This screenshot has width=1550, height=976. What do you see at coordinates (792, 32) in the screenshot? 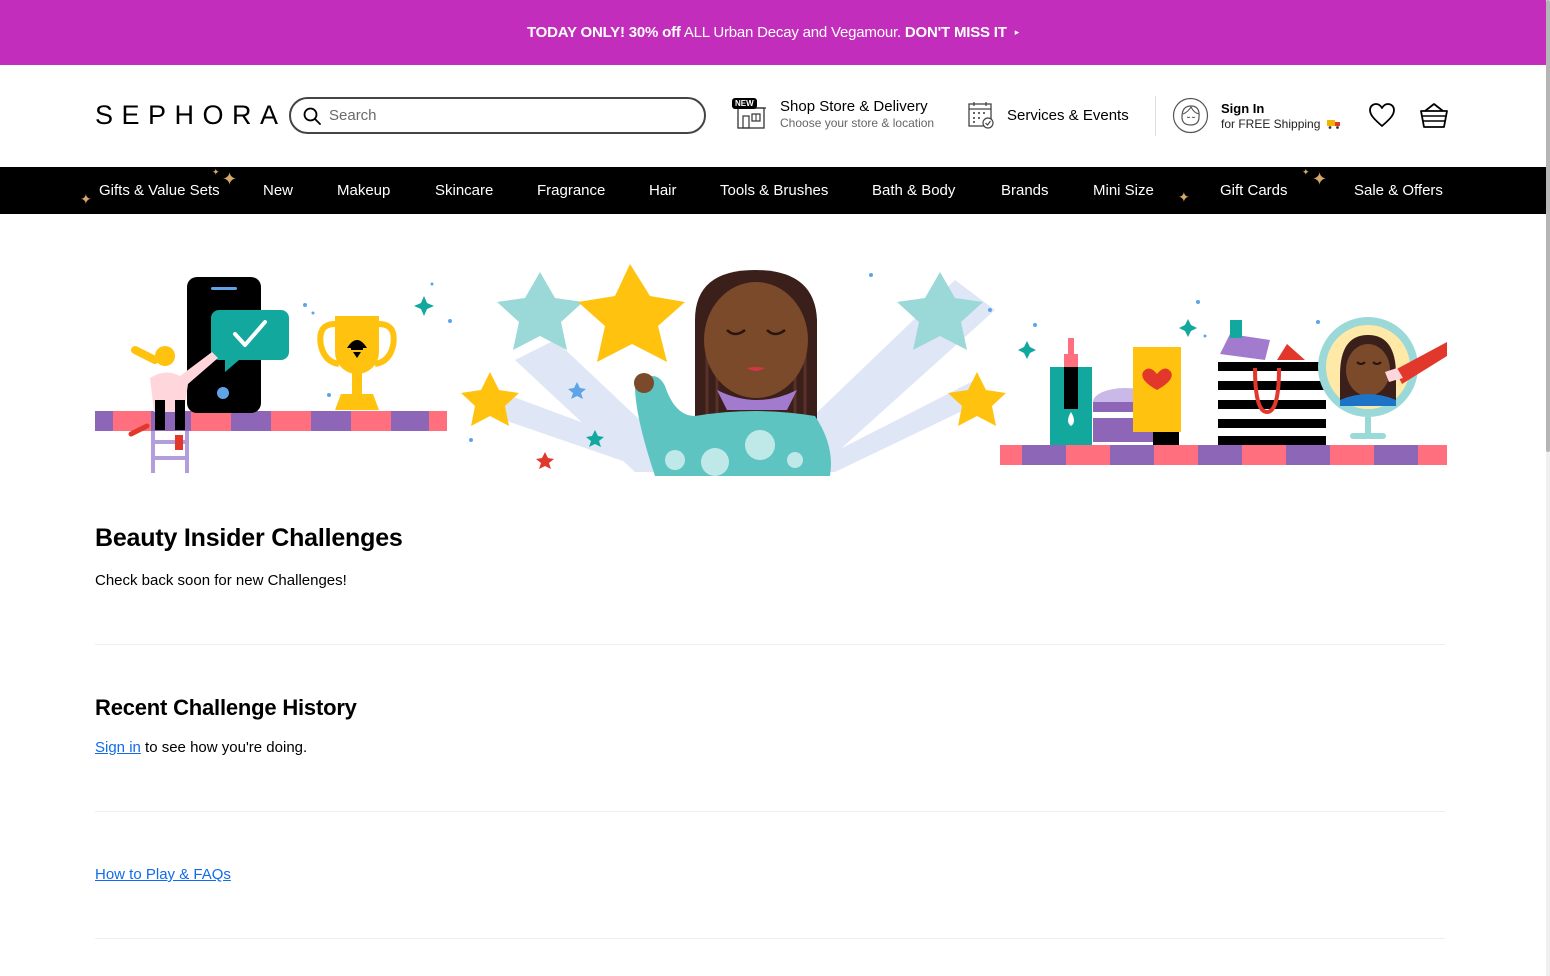
I see `promo-text: ALL Urban Decay and Vegamour.` at bounding box center [792, 32].